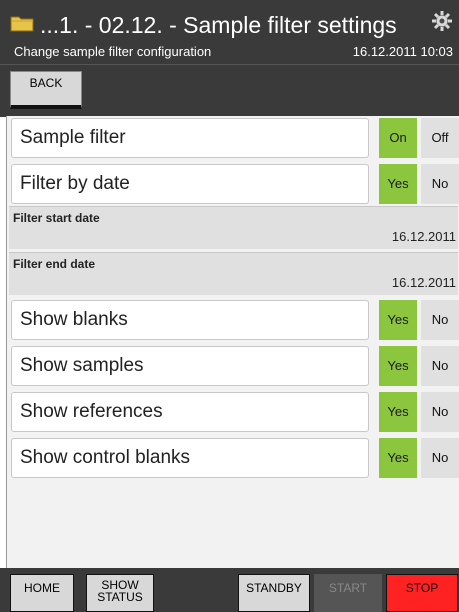 This screenshot has width=459, height=612. I want to click on datetime-display: 16.12.2011 10:03, so click(402, 51).